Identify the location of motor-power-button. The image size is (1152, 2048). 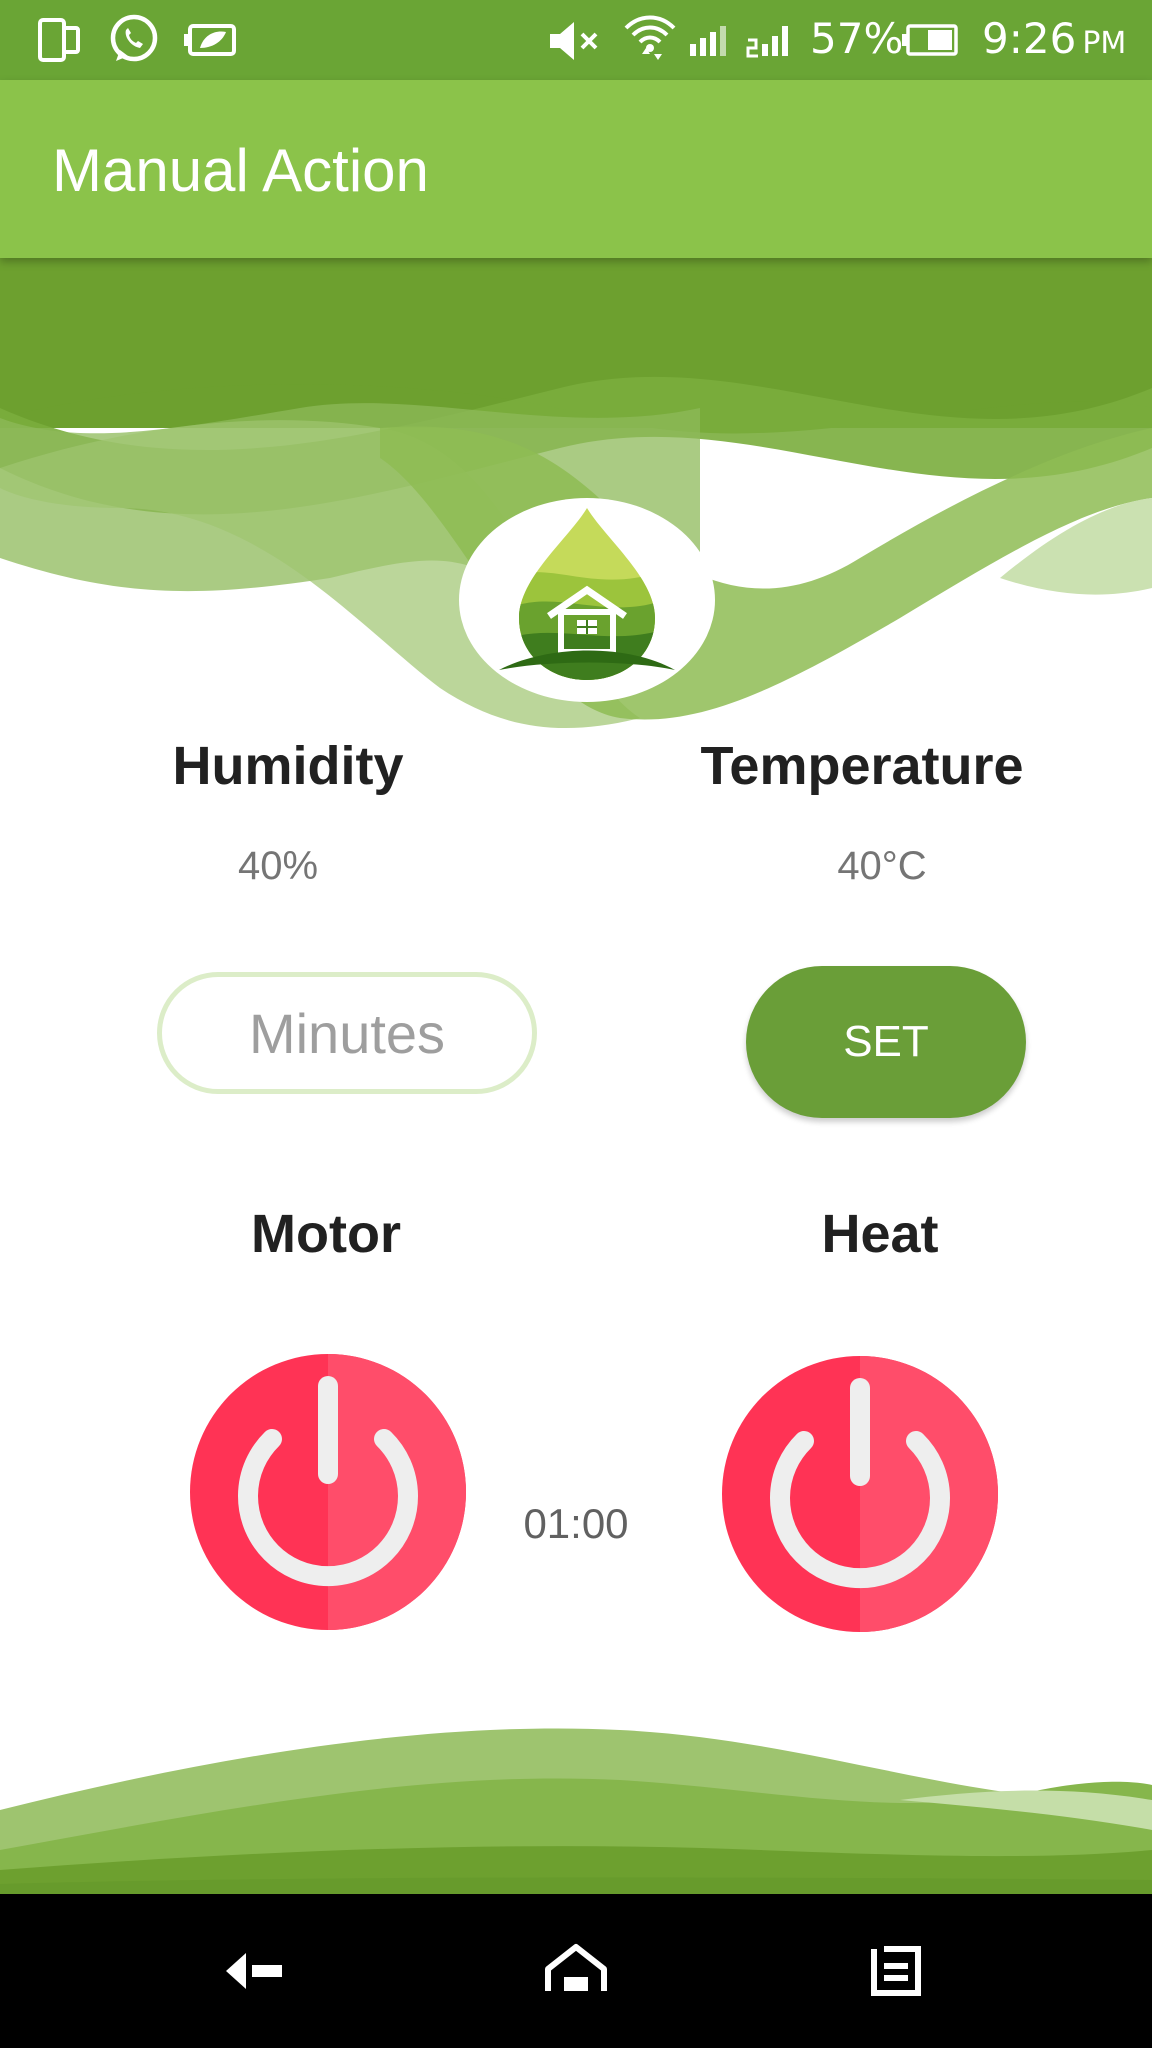
(328, 1492).